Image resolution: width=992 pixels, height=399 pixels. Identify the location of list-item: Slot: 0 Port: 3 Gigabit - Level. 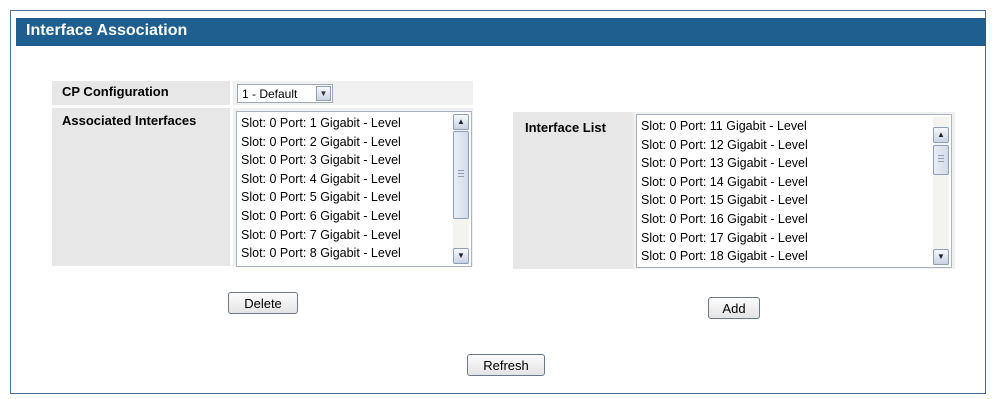
(346, 160).